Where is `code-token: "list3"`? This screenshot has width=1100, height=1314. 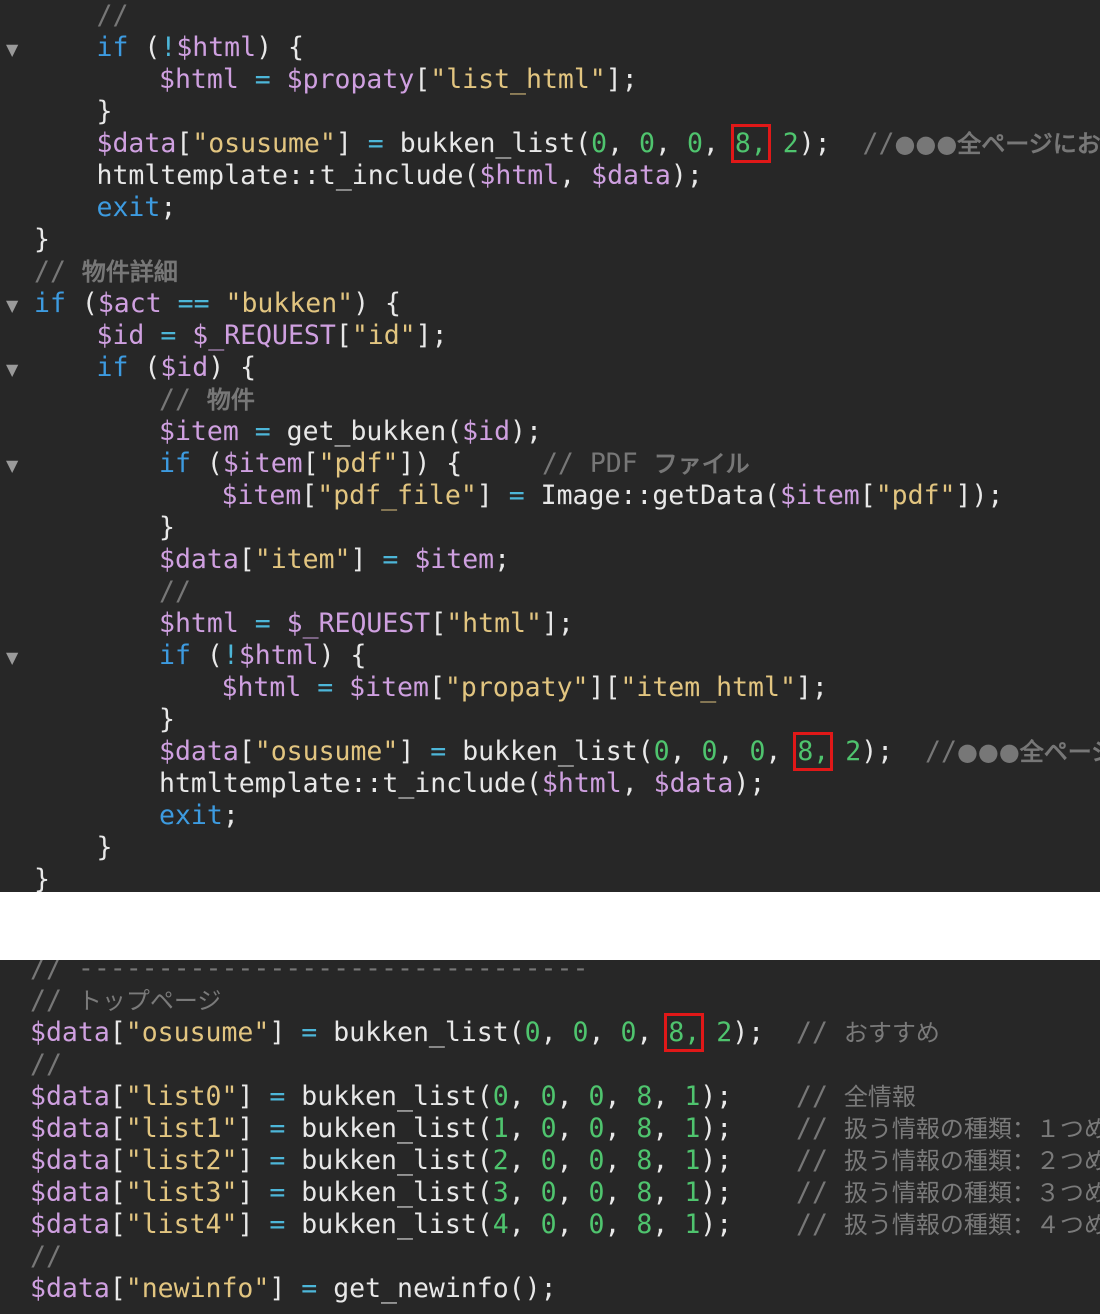 code-token: "list3" is located at coordinates (181, 1192).